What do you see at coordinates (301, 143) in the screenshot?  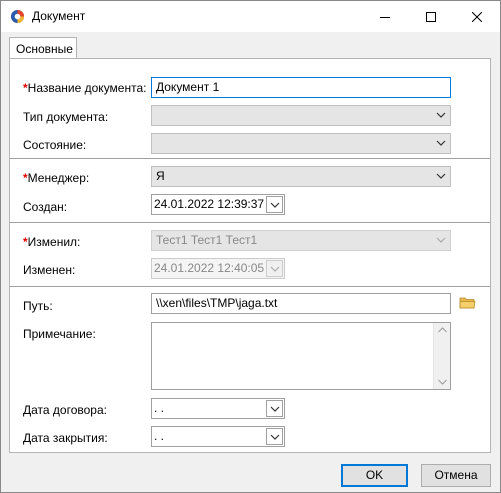 I see `state-select` at bounding box center [301, 143].